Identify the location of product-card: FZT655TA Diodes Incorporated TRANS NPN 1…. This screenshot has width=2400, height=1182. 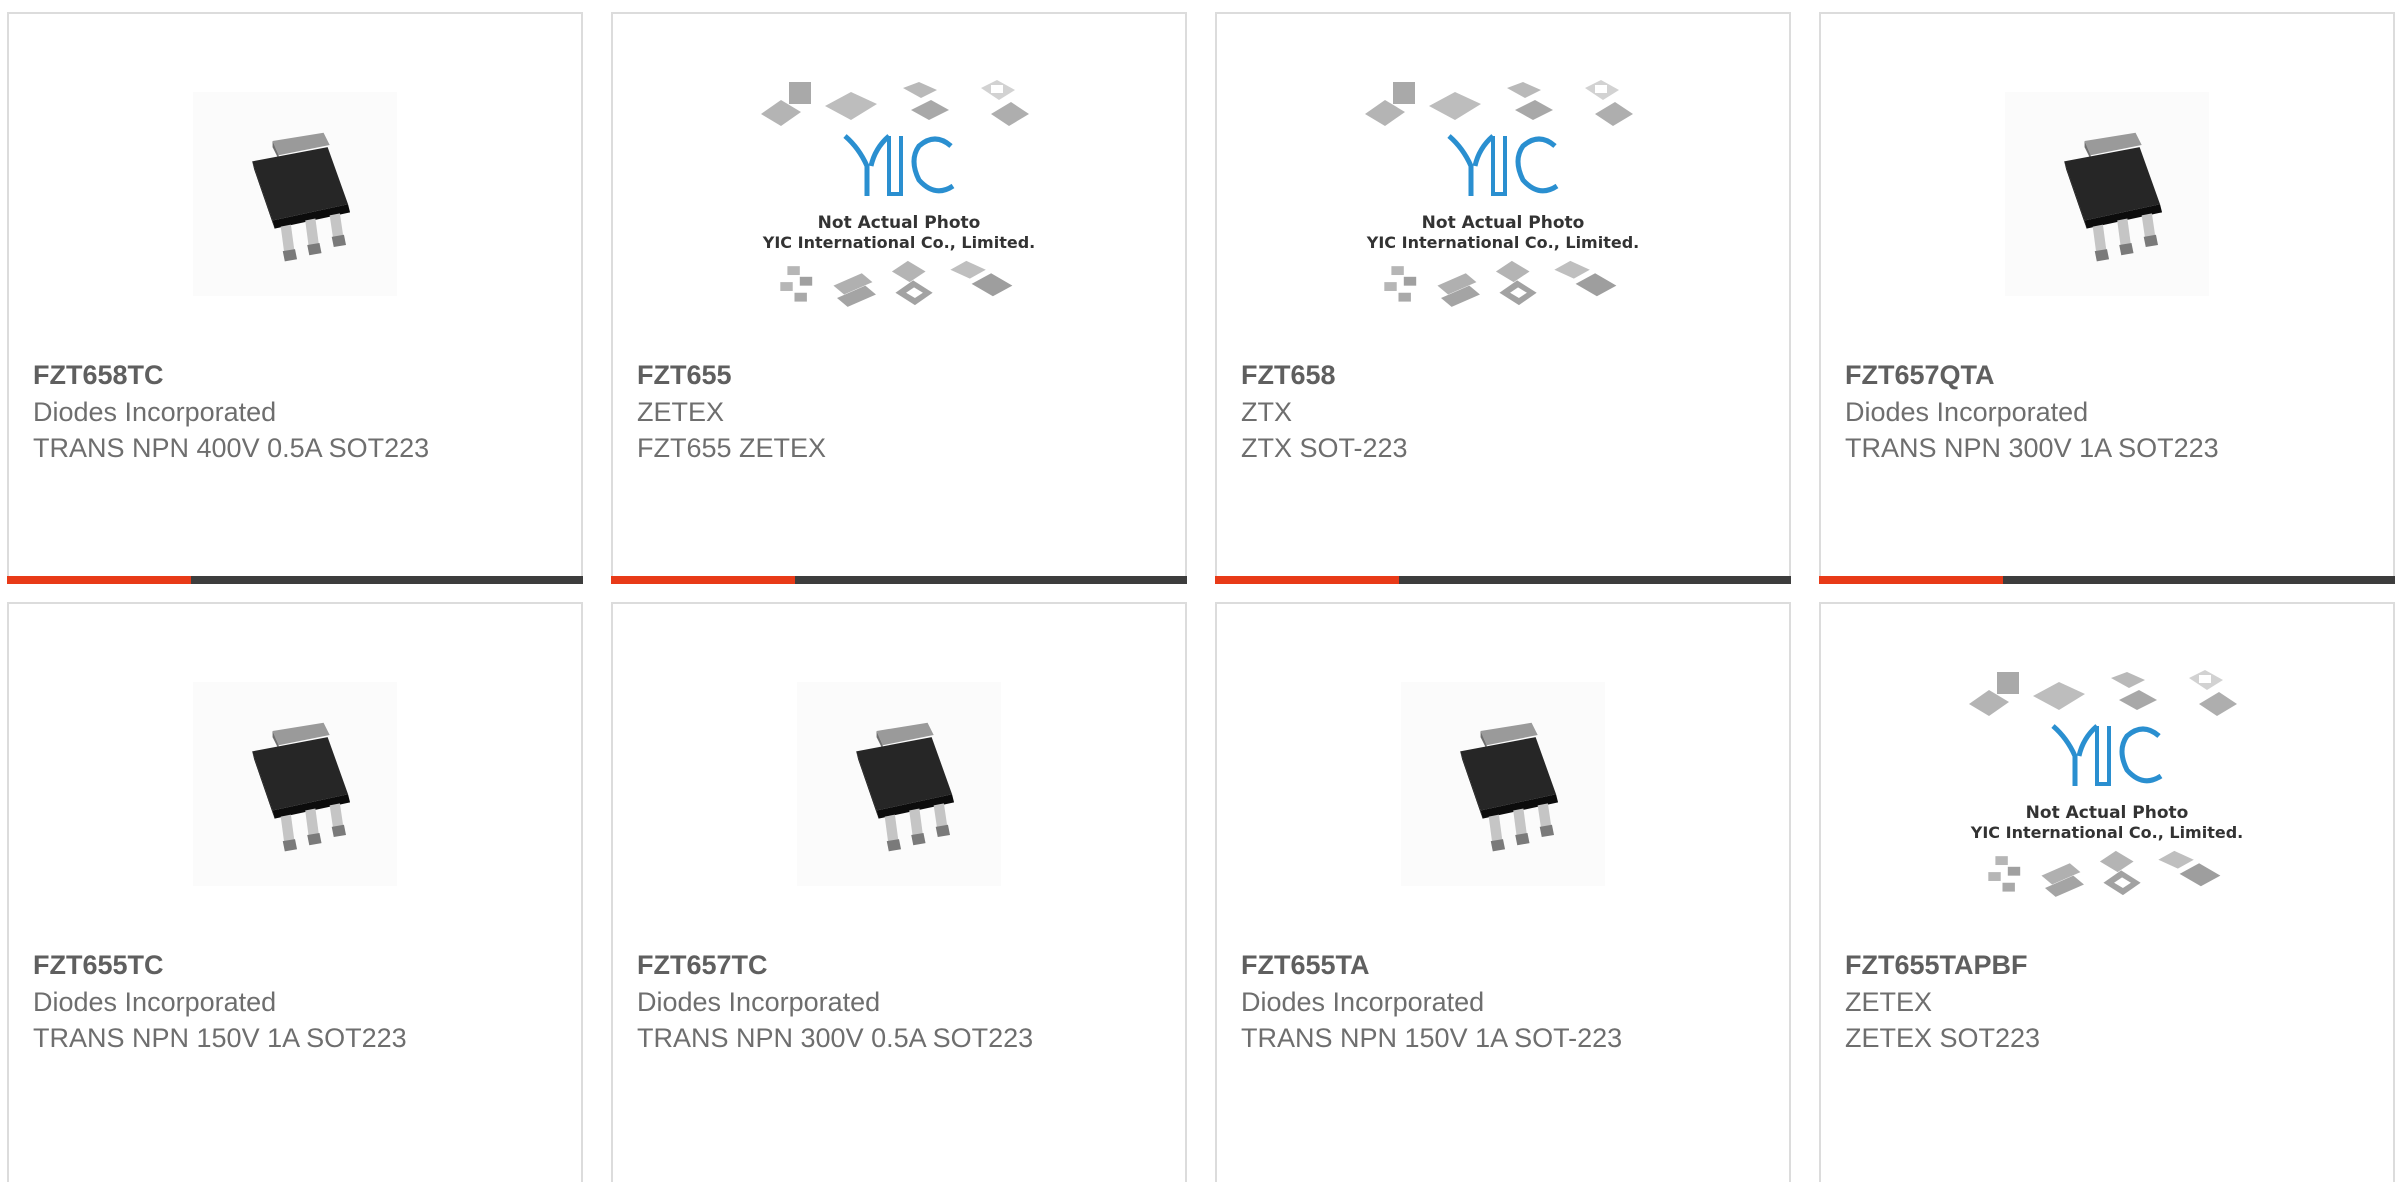
(1503, 892).